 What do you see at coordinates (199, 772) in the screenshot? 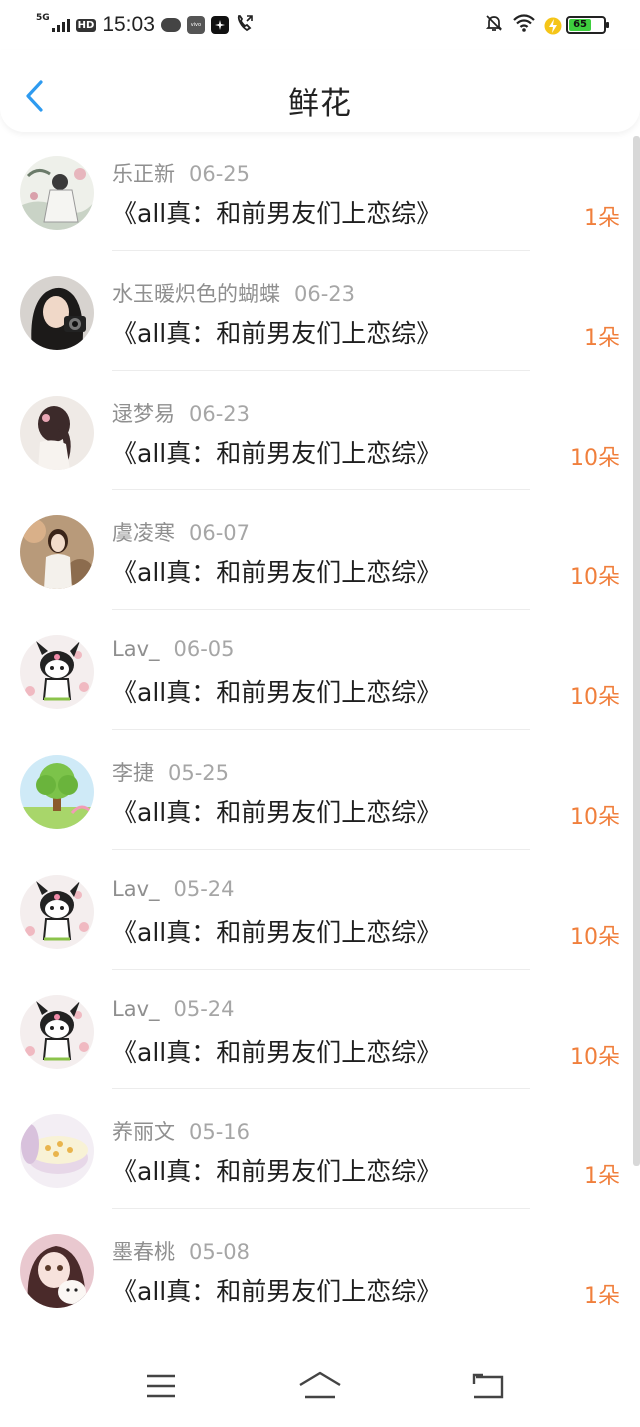
I see `gift-date: 05-25` at bounding box center [199, 772].